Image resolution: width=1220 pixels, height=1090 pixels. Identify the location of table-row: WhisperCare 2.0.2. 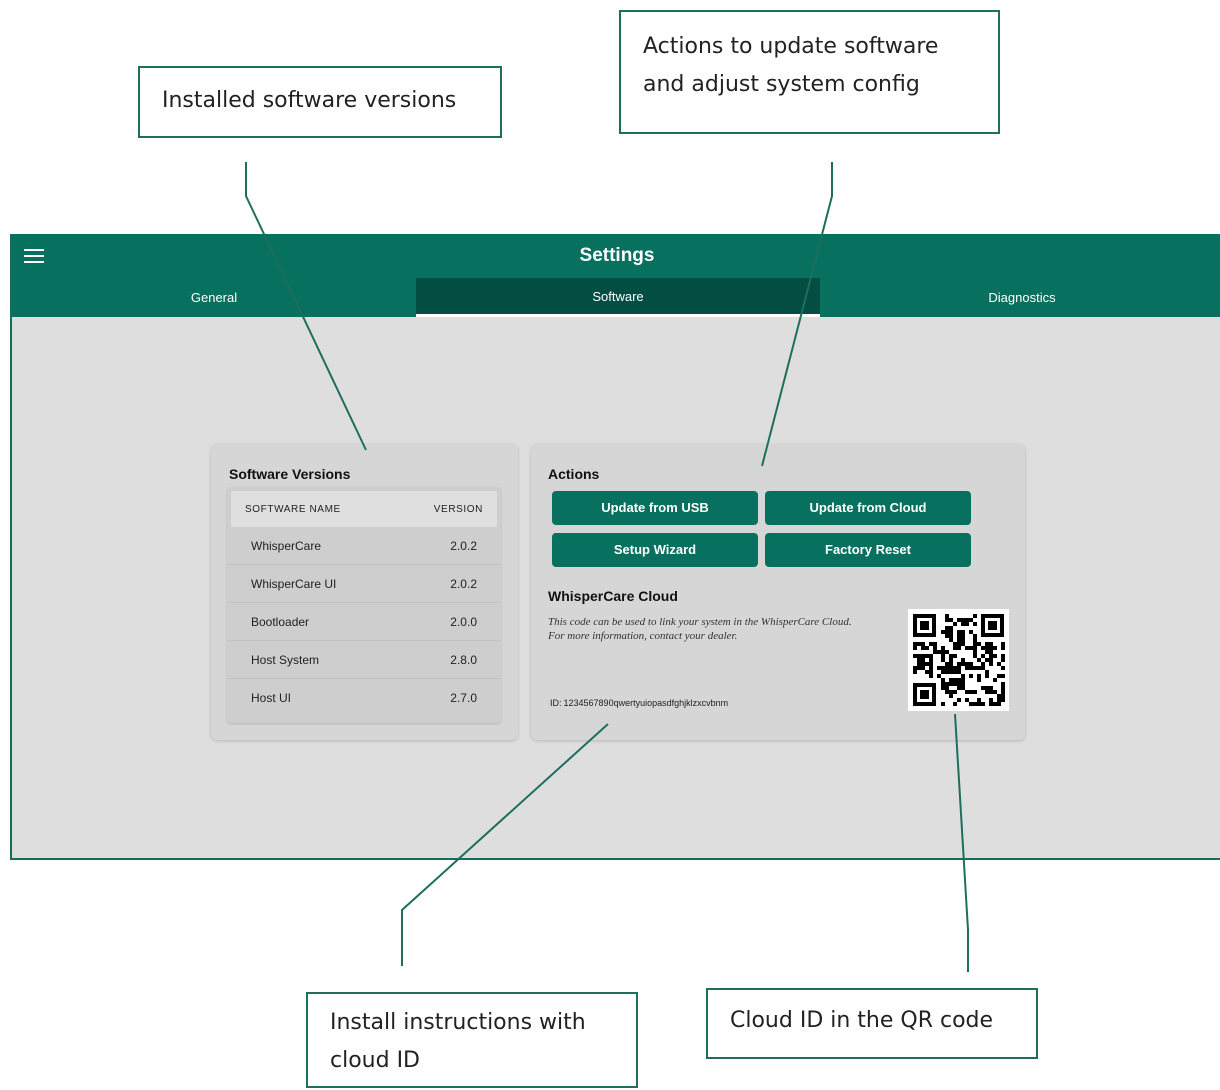
(364, 546).